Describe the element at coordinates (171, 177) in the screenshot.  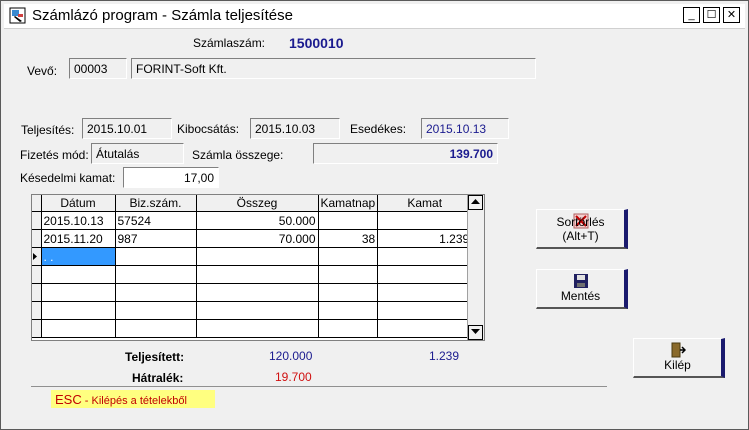
I see `late-interest-input: 17,00` at that location.